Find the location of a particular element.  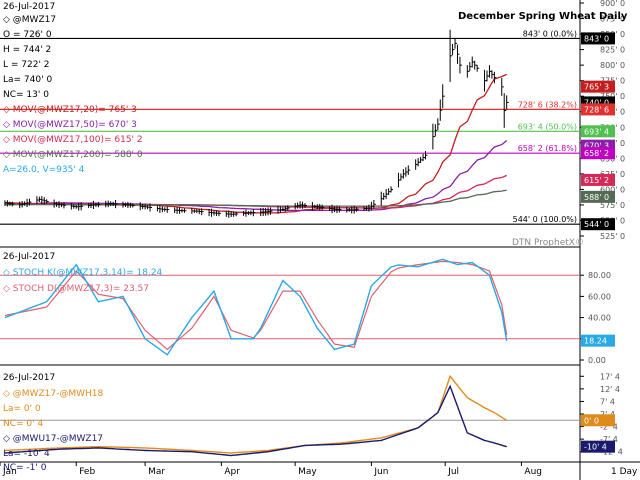

stochastic-axis-tag-label: 18.24 is located at coordinates (595, 341).